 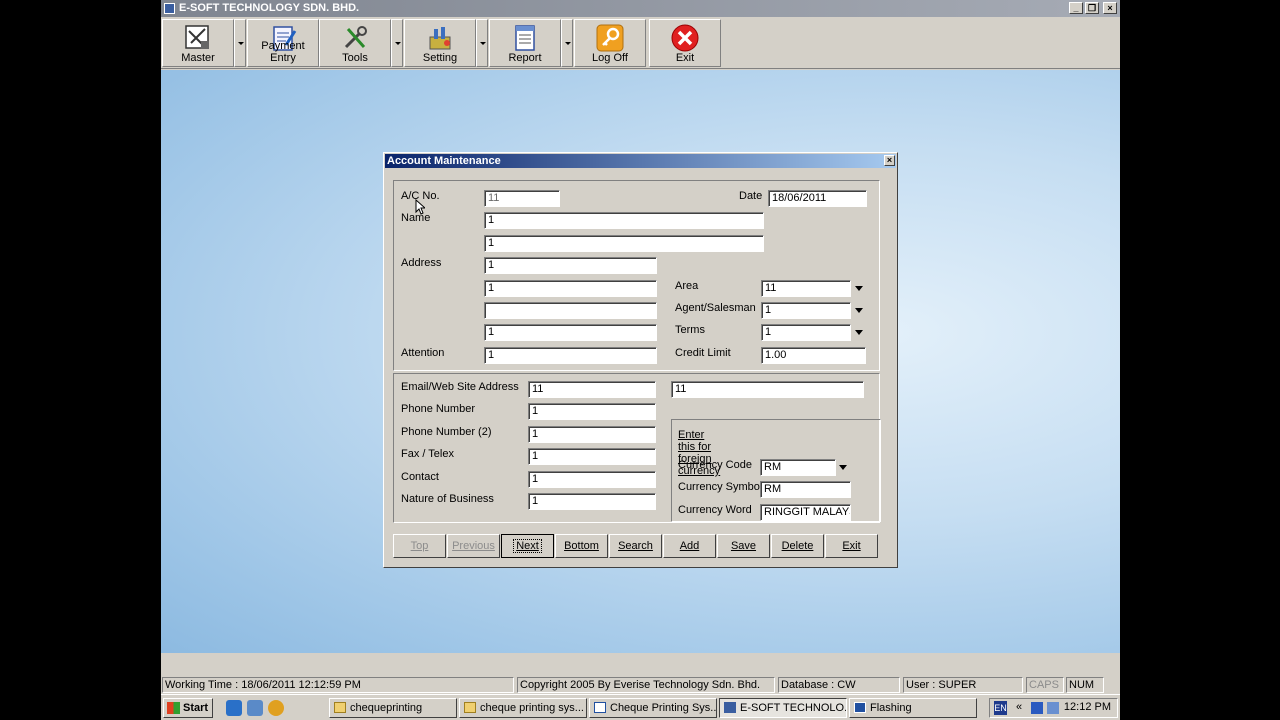 I want to click on clock: 12:12 PM, so click(x=1087, y=707).